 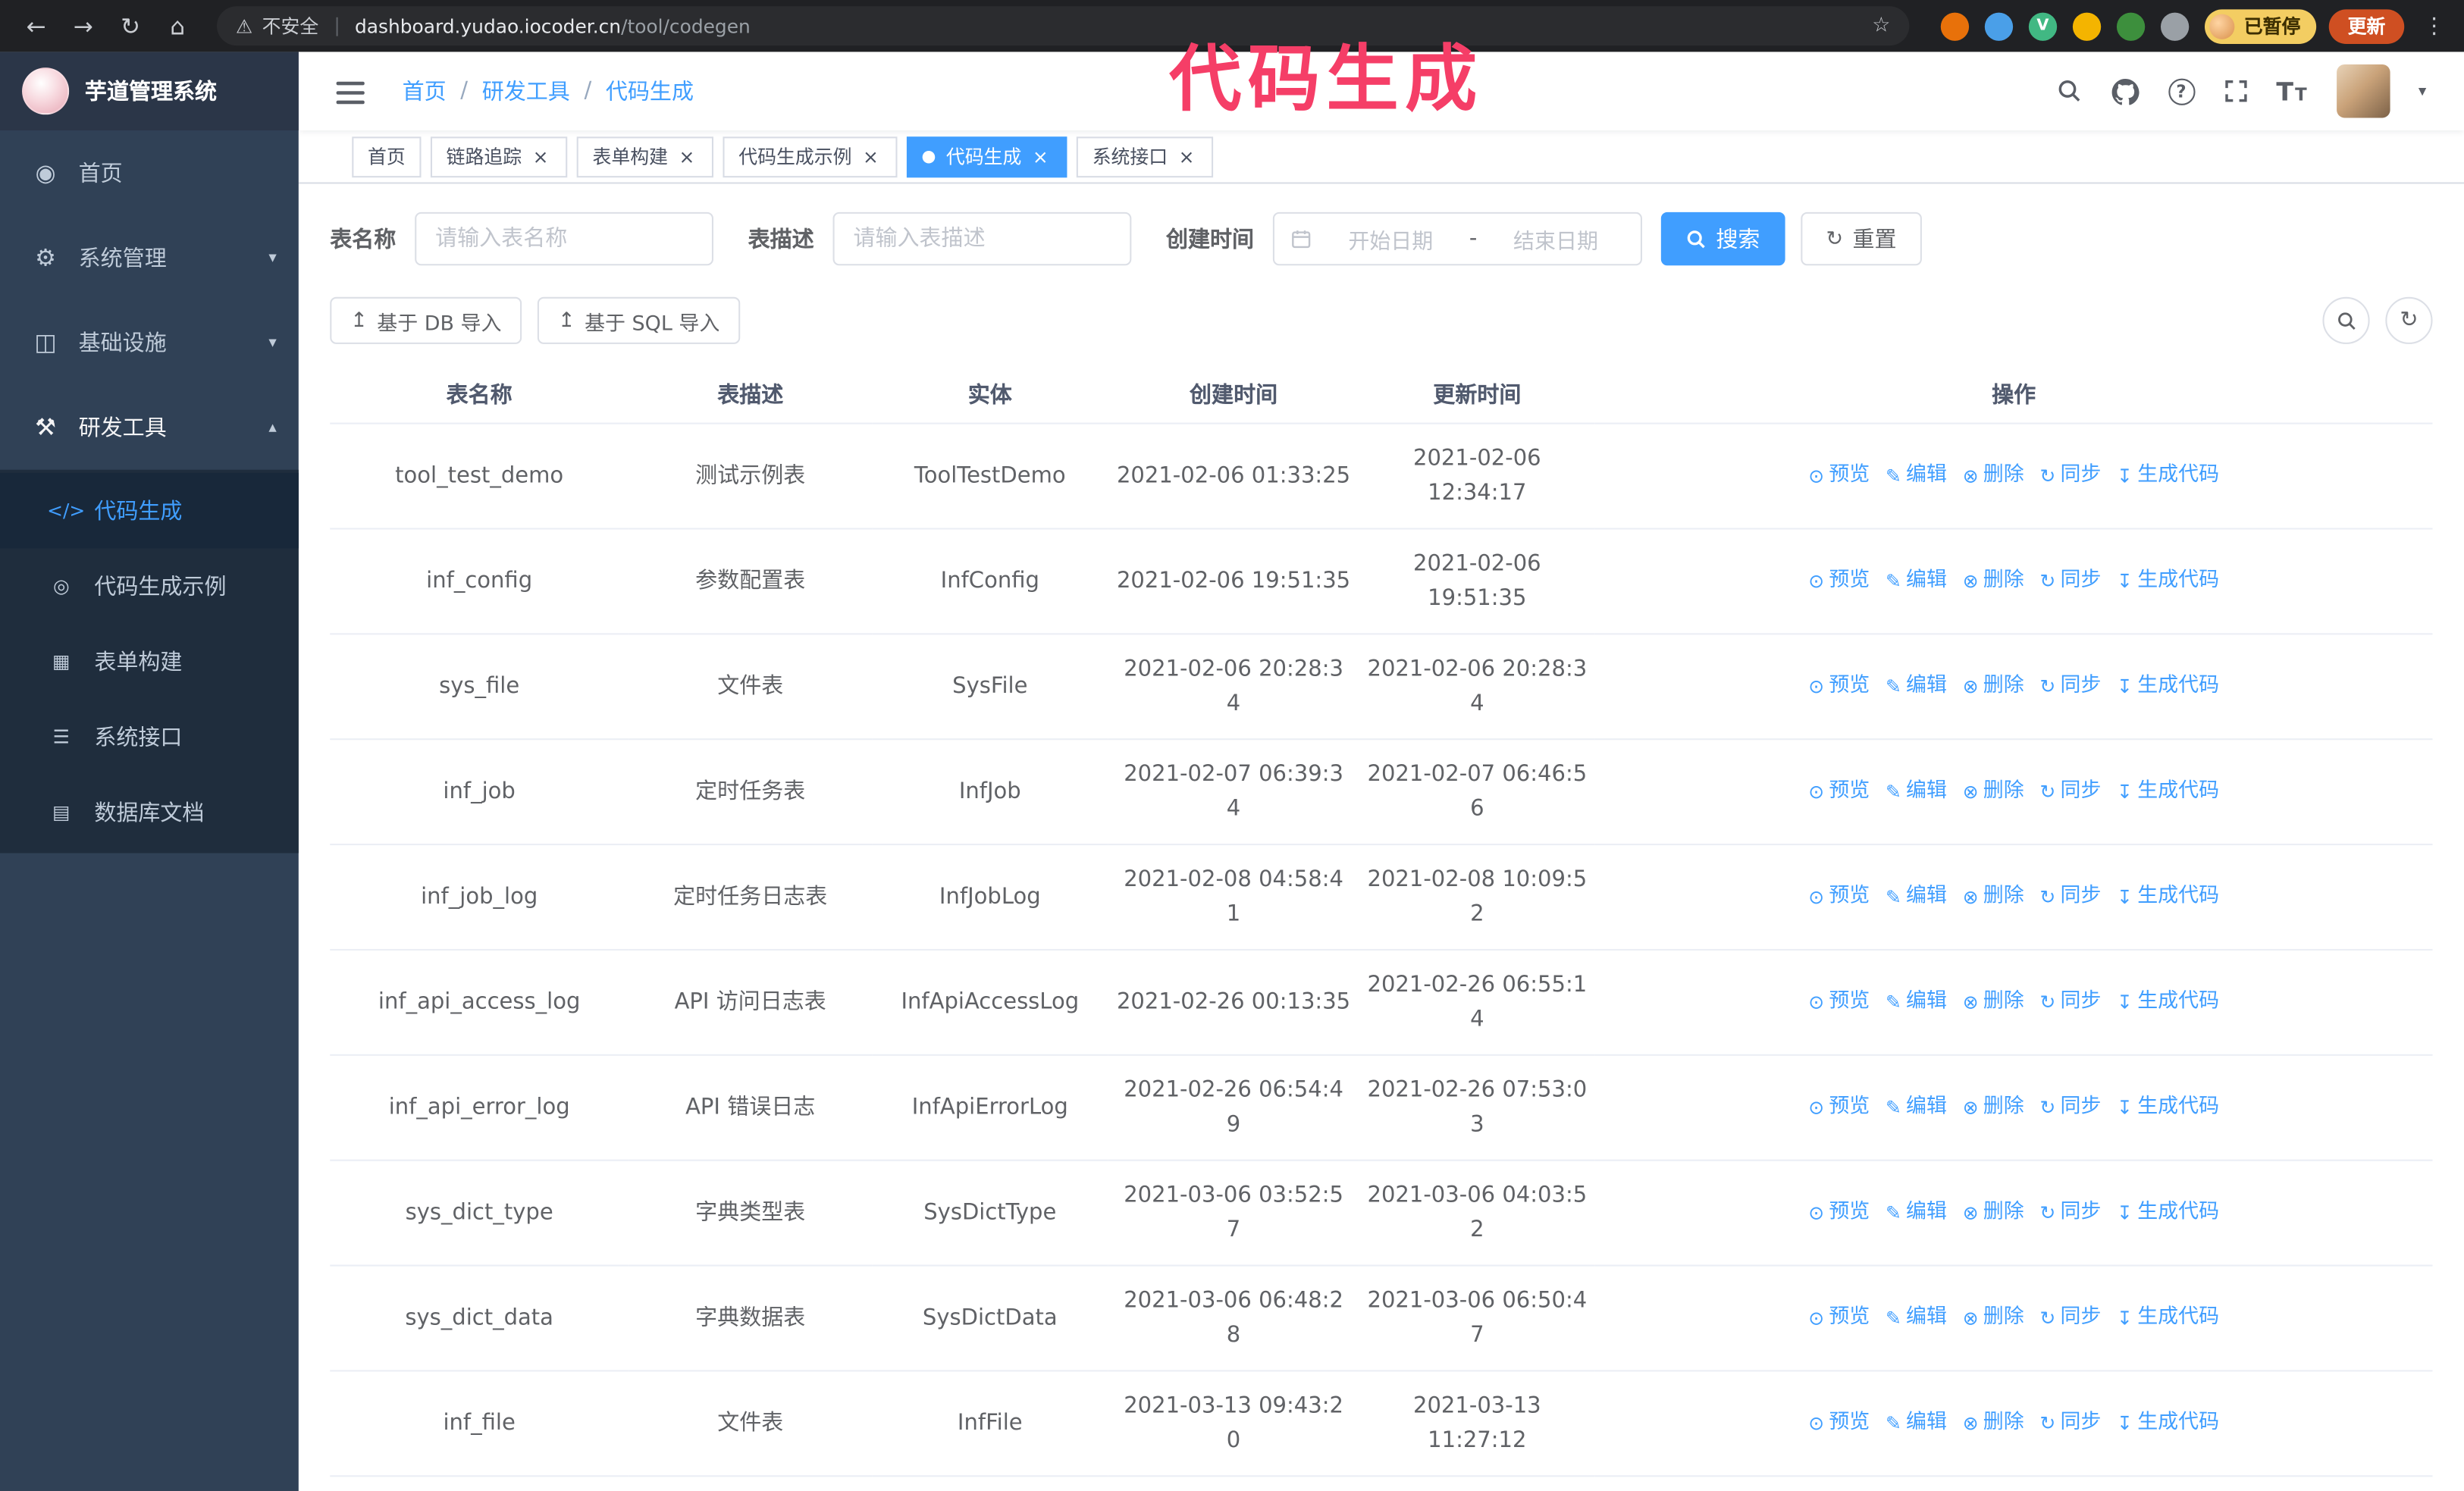 What do you see at coordinates (1862, 238) in the screenshot?
I see `reset-button: ↻ 重置` at bounding box center [1862, 238].